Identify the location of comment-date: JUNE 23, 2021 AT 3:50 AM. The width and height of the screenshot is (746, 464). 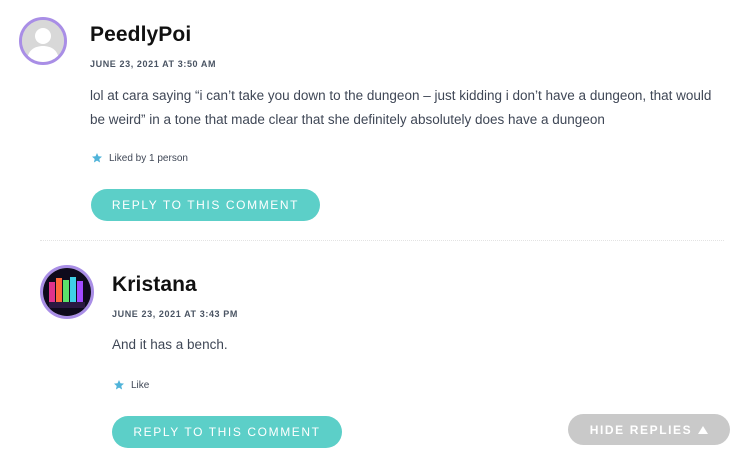
(153, 64).